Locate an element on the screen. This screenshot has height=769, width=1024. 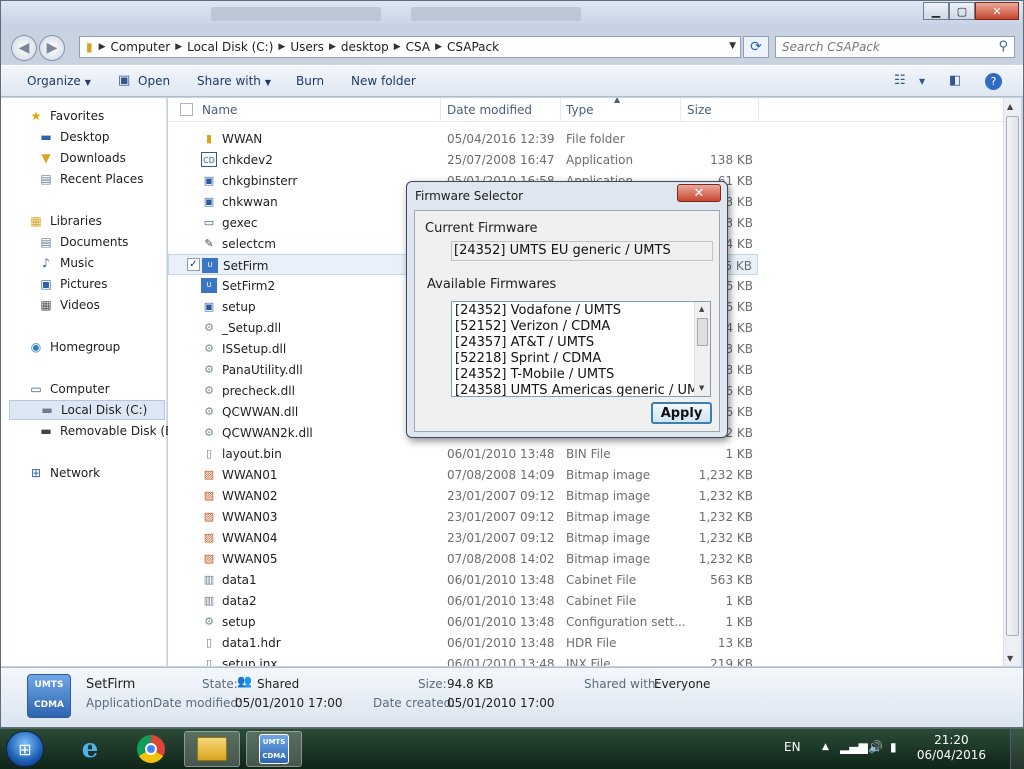
removable-drive-icon: ▬ is located at coordinates (46, 431).